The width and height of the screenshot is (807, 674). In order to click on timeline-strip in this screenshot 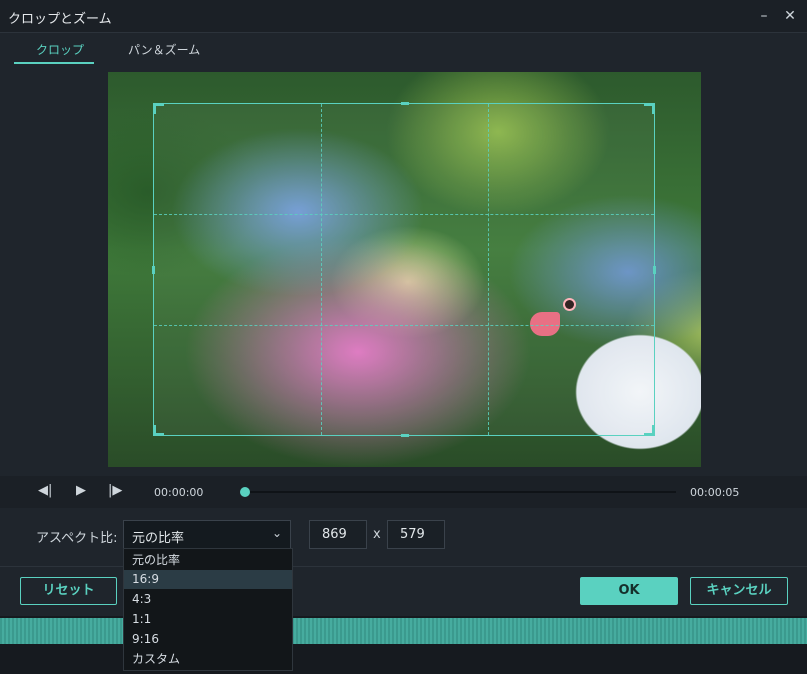, I will do `click(403, 645)`.